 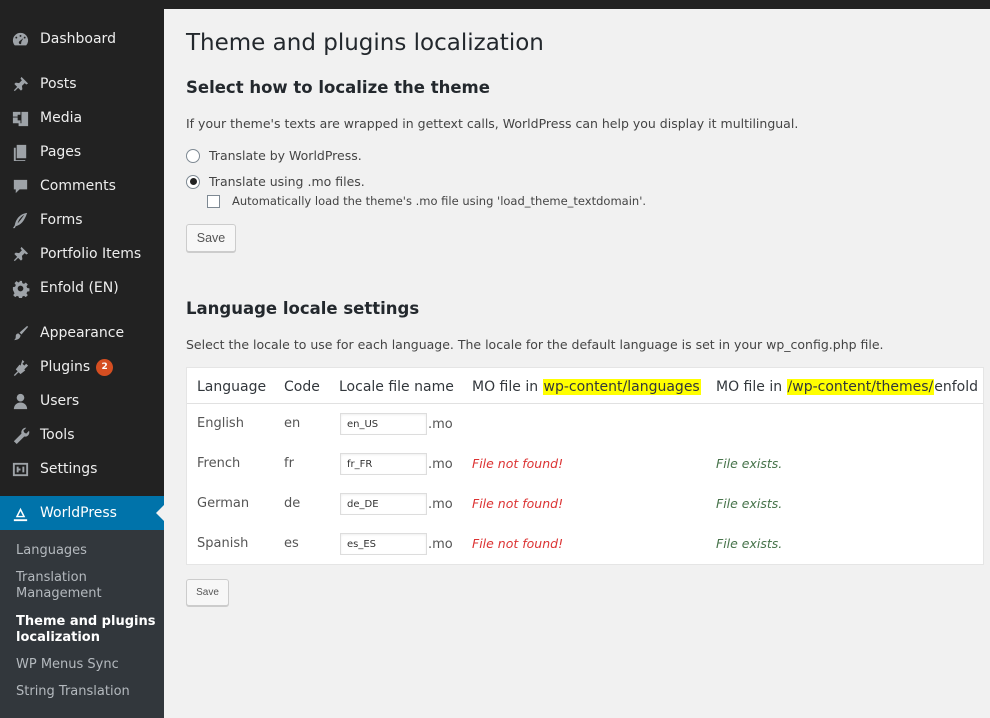 I want to click on column-header-mo-theme: MO file in /wp-content/themes/enfold, so click(x=847, y=387).